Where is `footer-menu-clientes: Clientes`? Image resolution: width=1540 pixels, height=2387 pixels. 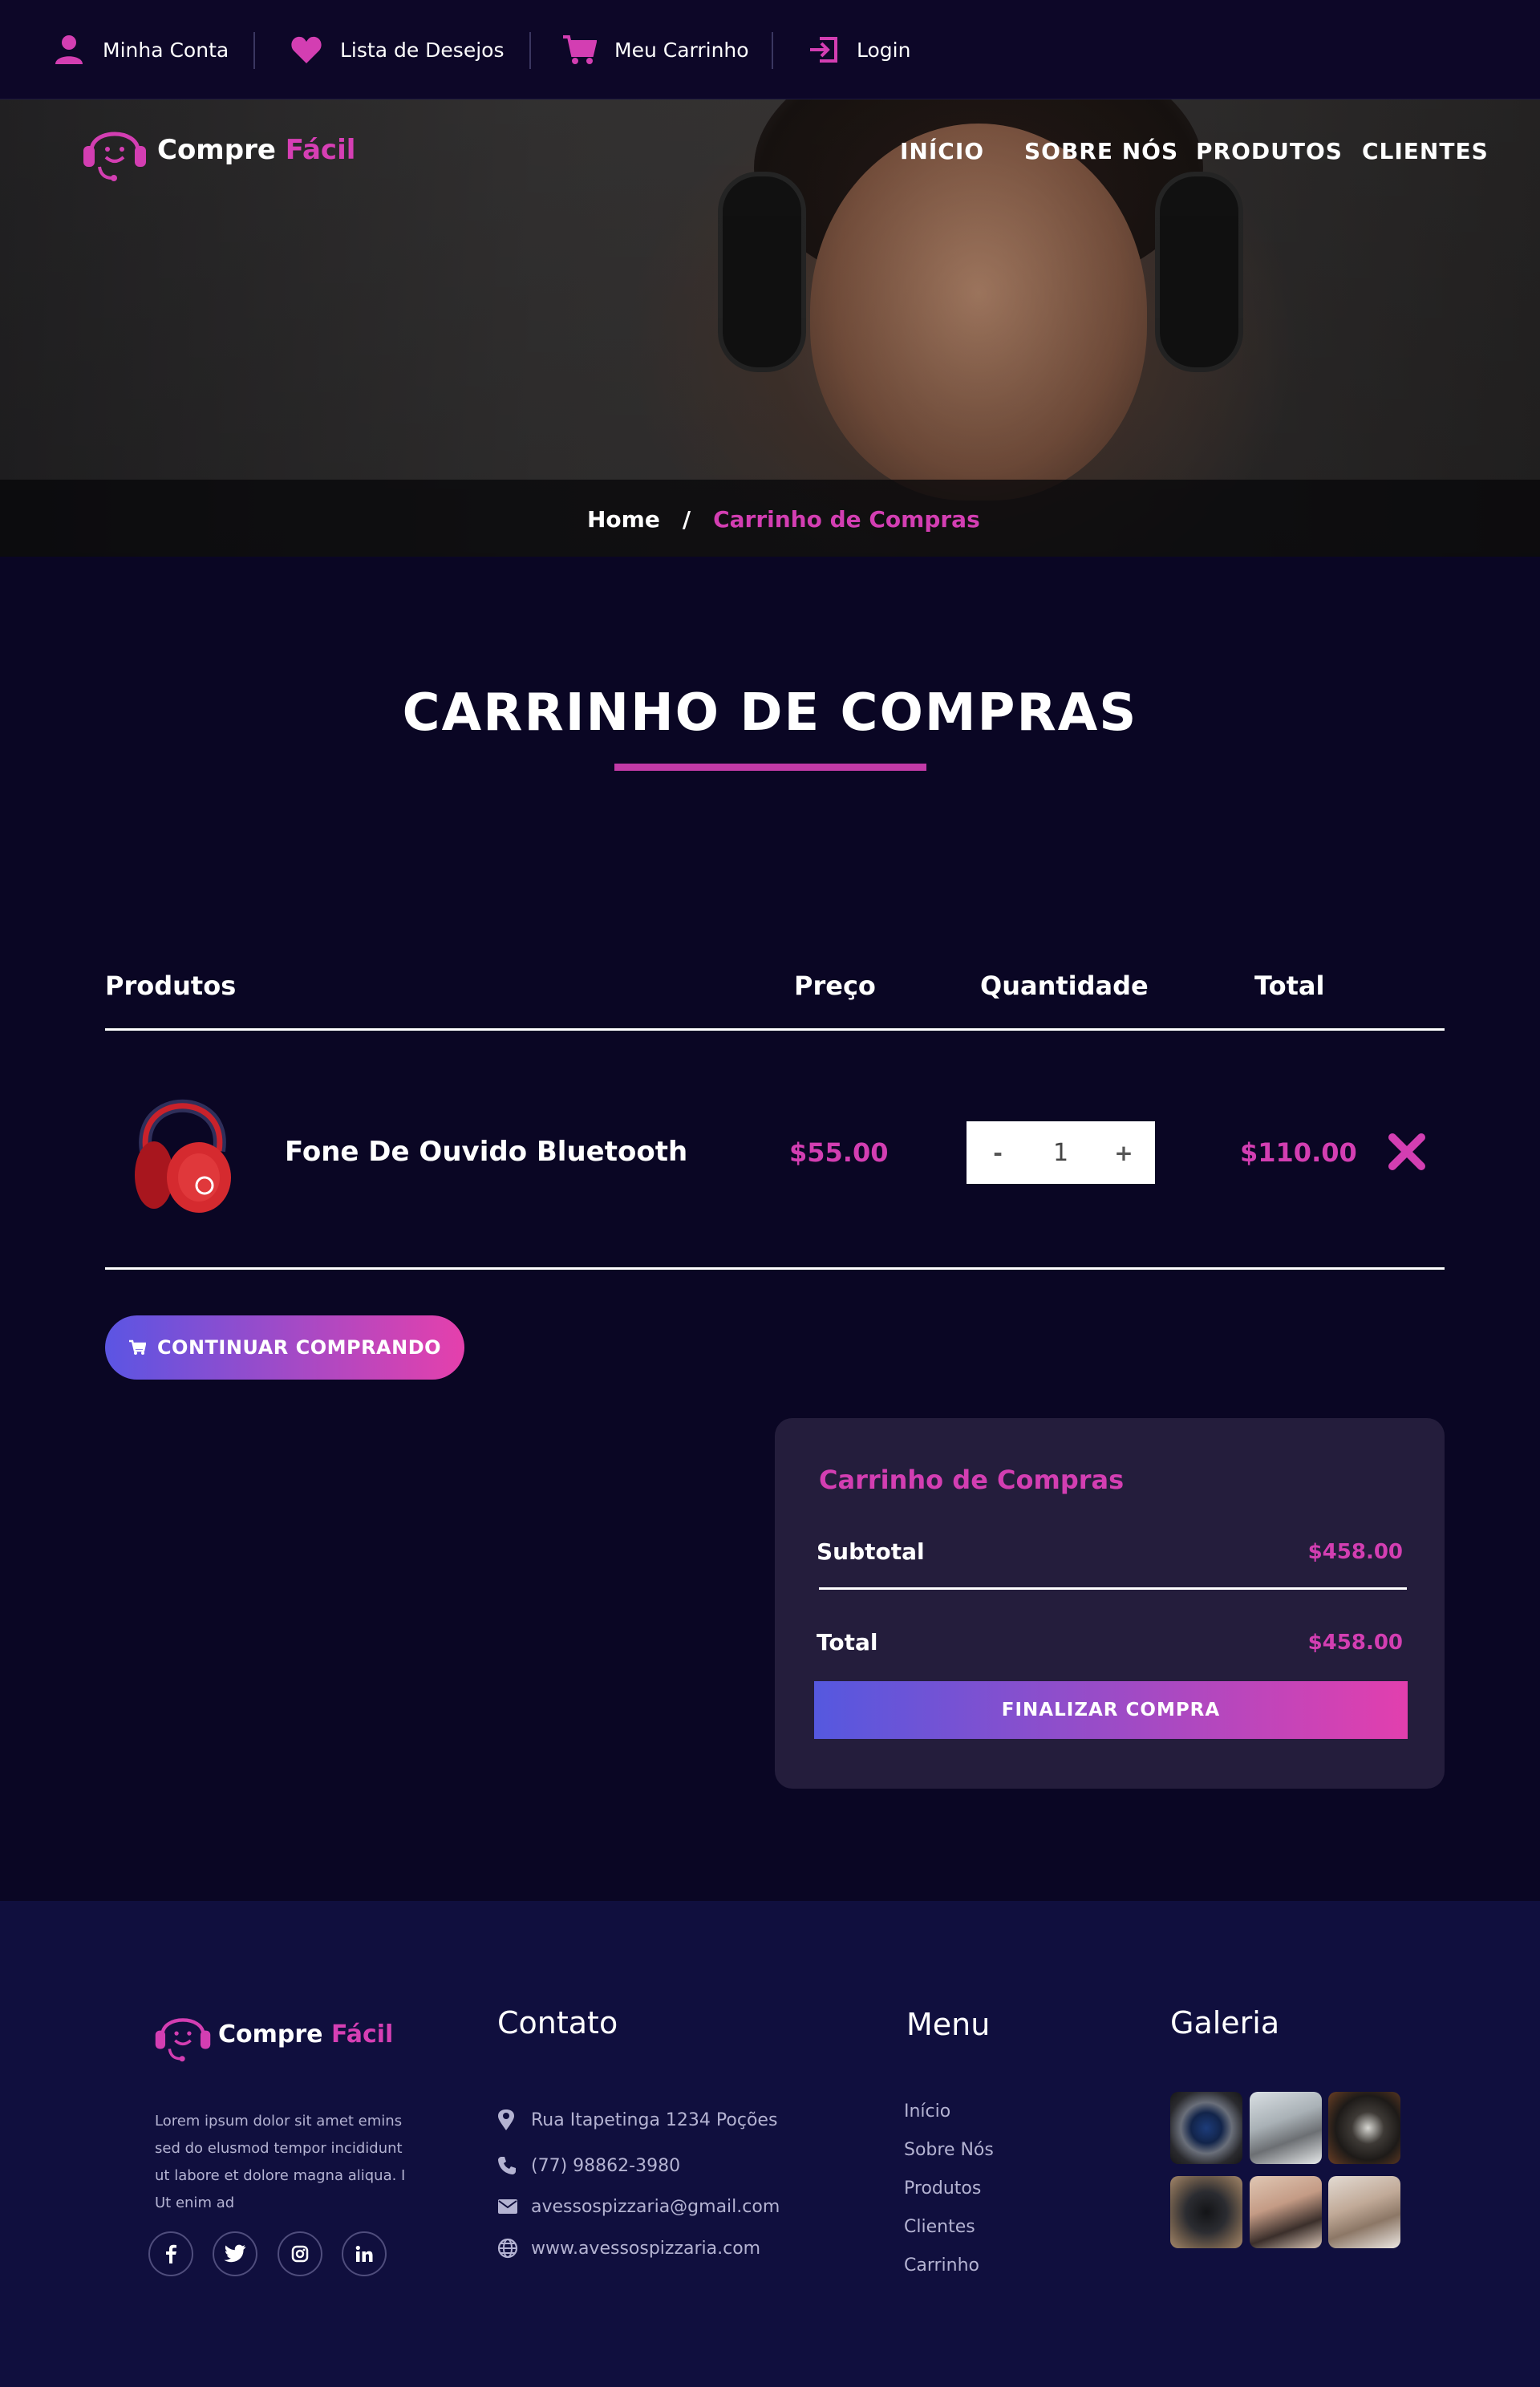 footer-menu-clientes: Clientes is located at coordinates (940, 2227).